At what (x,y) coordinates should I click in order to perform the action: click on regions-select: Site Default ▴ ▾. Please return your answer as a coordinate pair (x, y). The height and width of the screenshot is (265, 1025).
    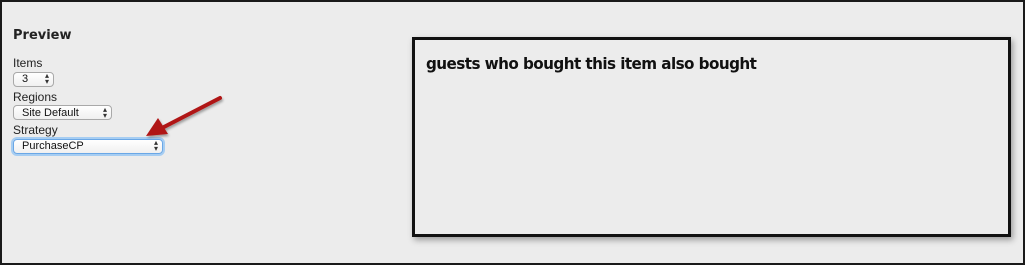
    Looking at the image, I should click on (62, 112).